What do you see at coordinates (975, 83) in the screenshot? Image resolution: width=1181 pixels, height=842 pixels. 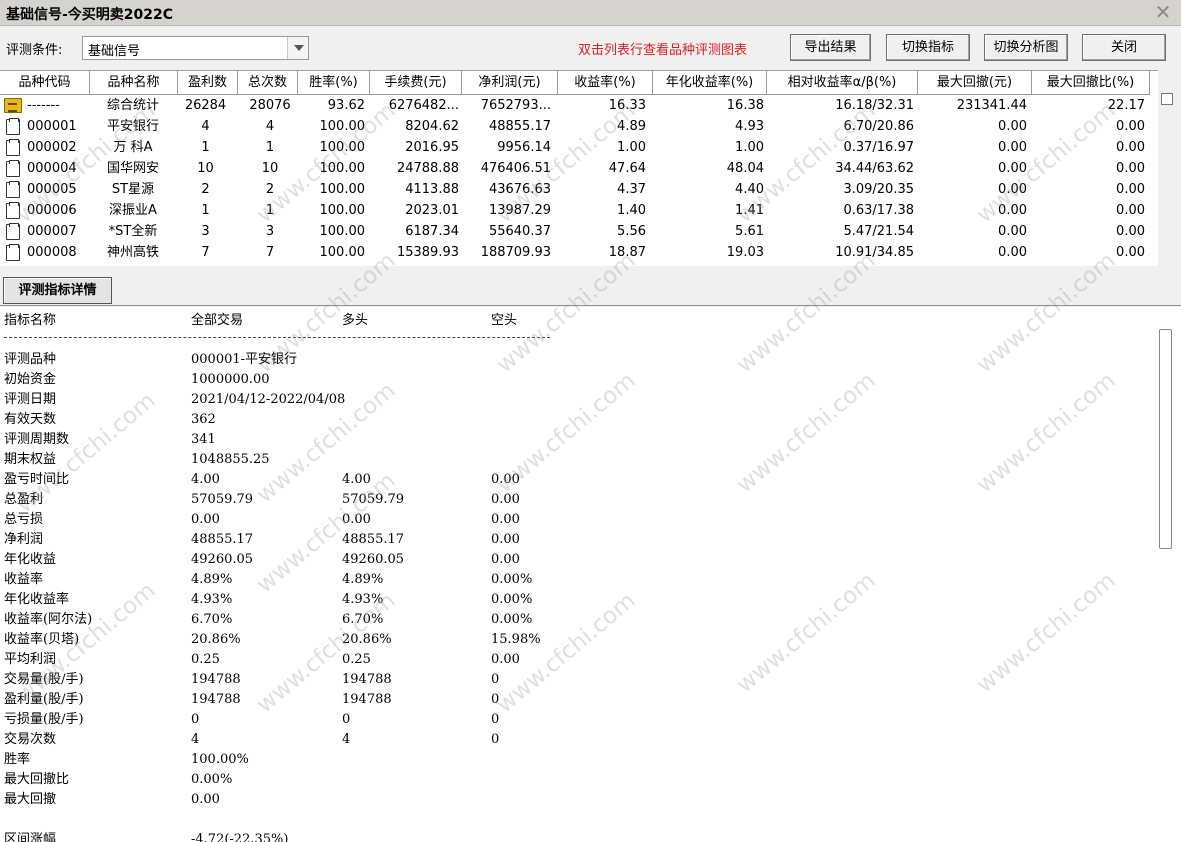 I see `column-header: 最大回撤(元)` at bounding box center [975, 83].